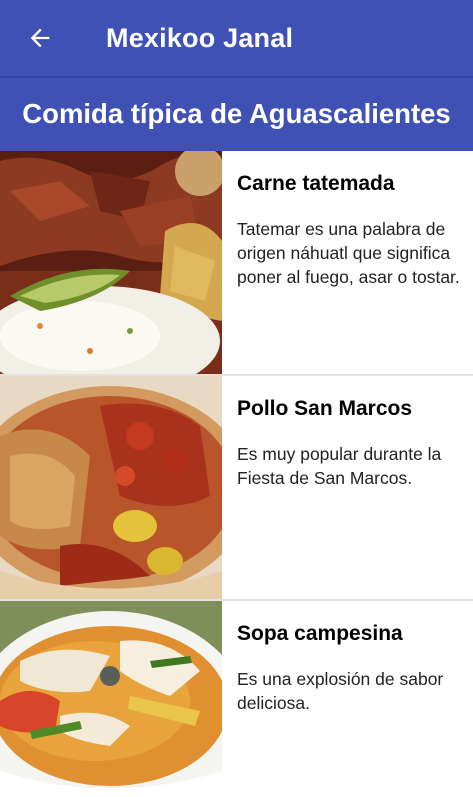 The image size is (473, 797). Describe the element at coordinates (111, 699) in the screenshot. I see `sopa-campesina-image` at that location.